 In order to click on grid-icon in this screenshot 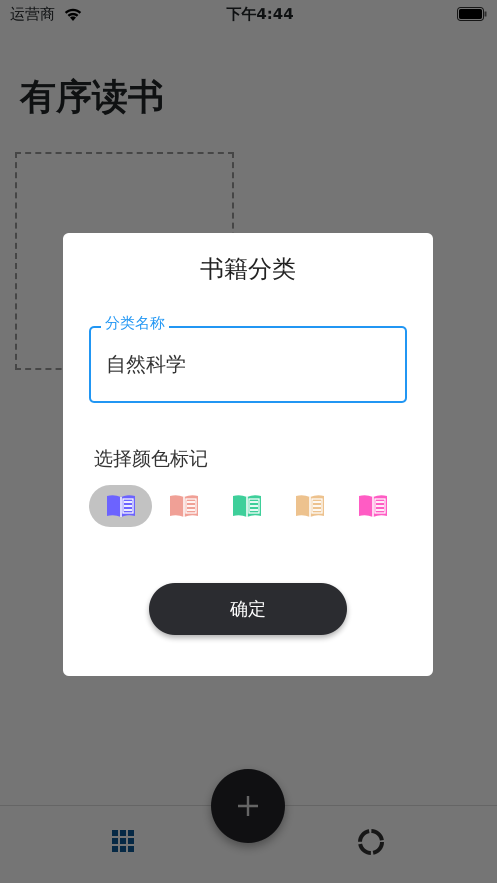, I will do `click(123, 841)`.